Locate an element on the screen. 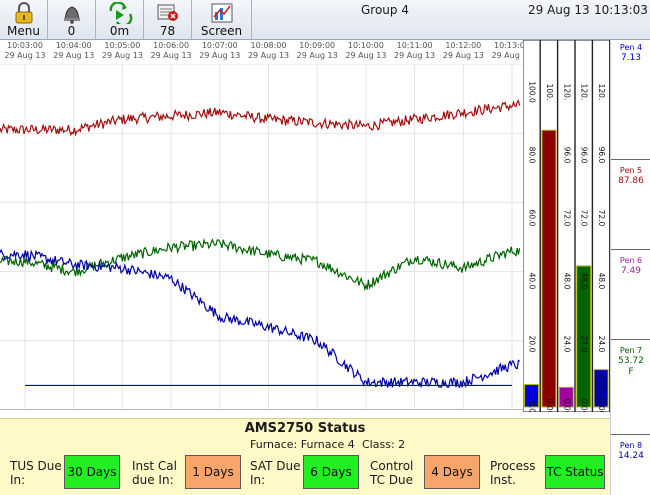 This screenshot has width=650, height=495. group-title: Group 4 is located at coordinates (385, 10).